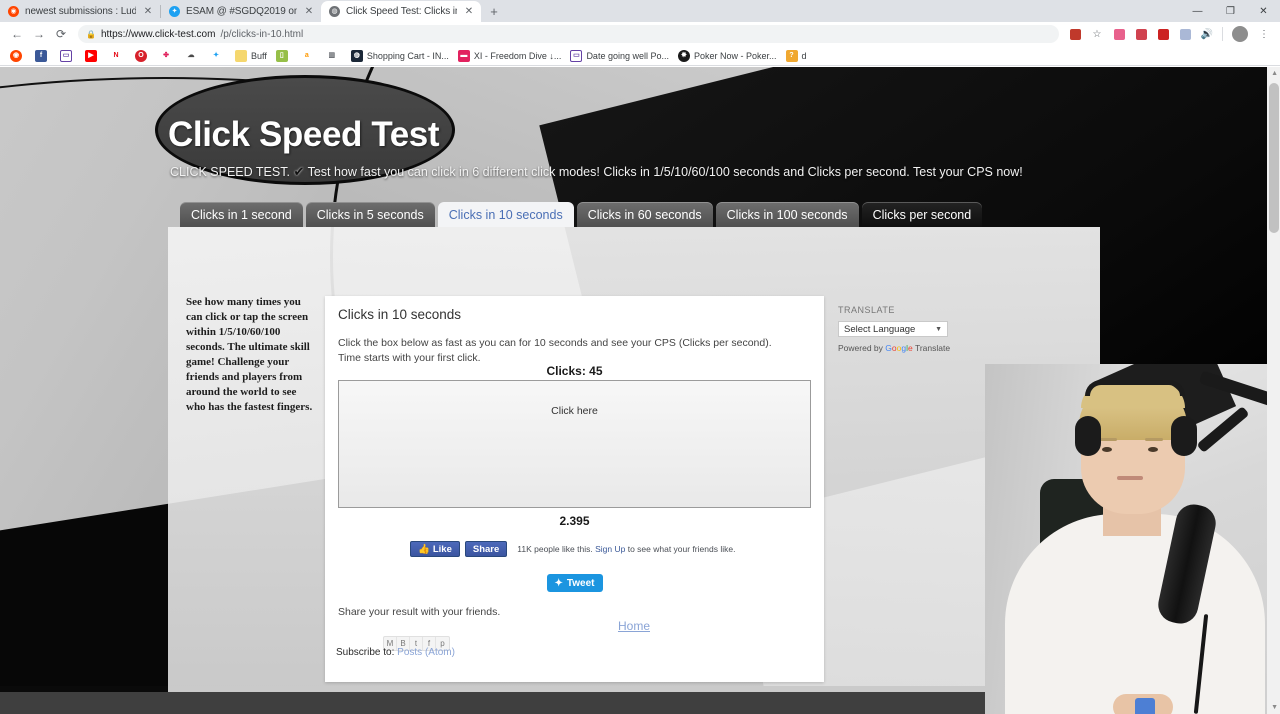 This screenshot has width=1280, height=714. I want to click on tweet-label: Tweet, so click(580, 583).